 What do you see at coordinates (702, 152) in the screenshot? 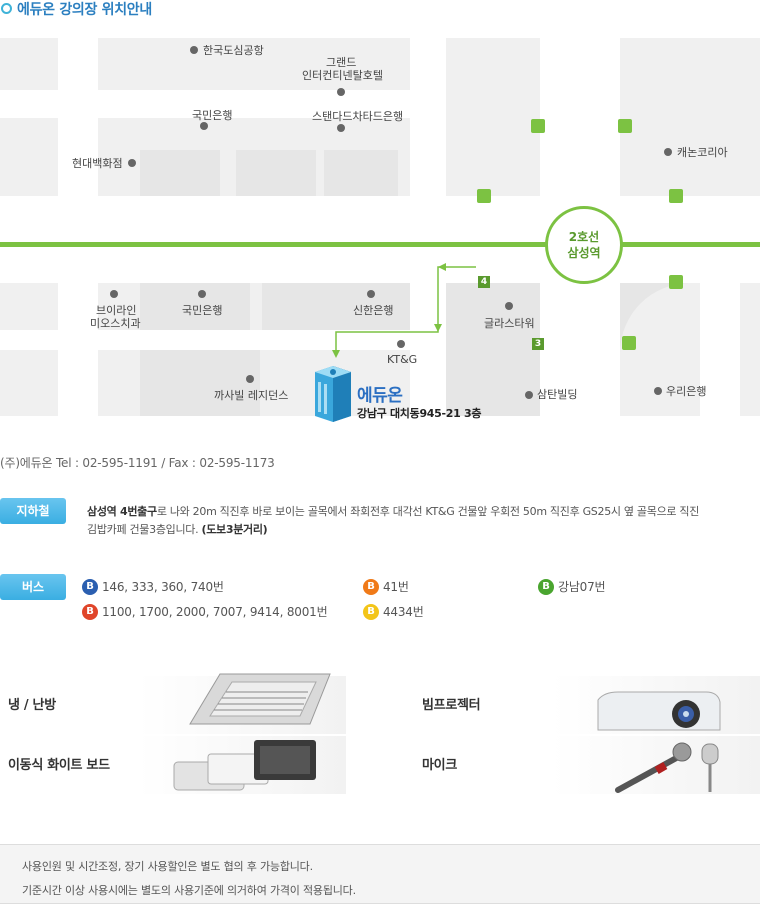
I see `landmark-label: 캐논코리아` at bounding box center [702, 152].